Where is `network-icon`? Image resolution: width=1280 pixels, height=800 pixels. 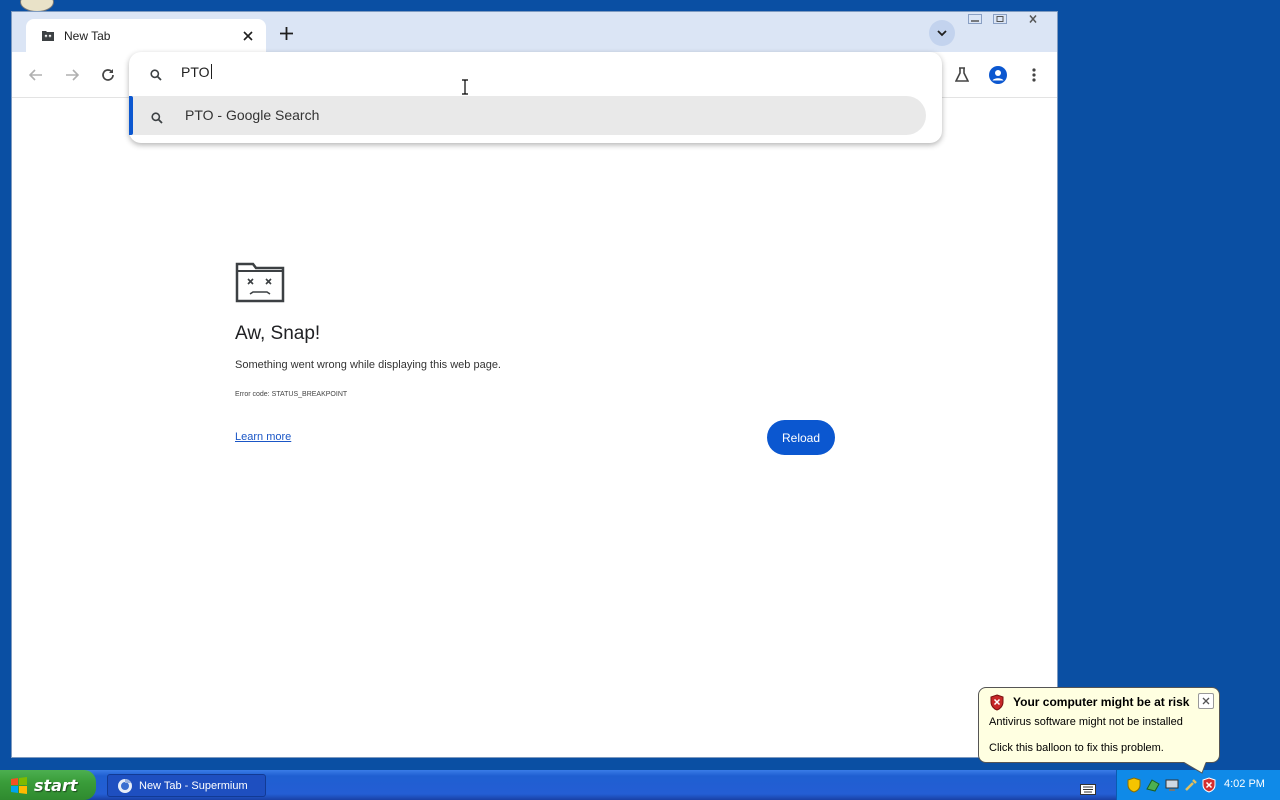
network-icon is located at coordinates (1153, 785).